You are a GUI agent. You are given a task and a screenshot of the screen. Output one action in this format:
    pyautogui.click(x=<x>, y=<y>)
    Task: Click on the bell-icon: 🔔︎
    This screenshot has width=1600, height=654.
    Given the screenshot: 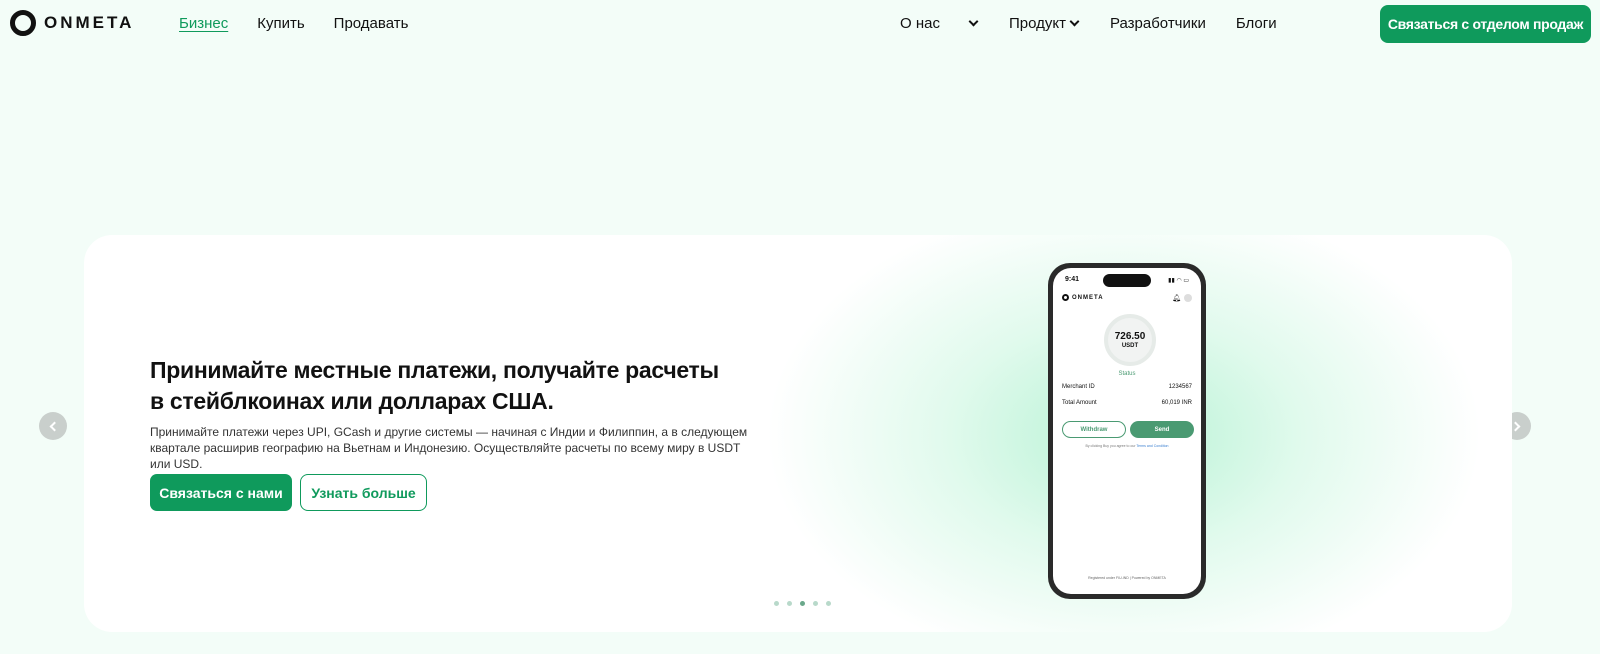 What is the action you would take?
    pyautogui.click(x=1176, y=298)
    